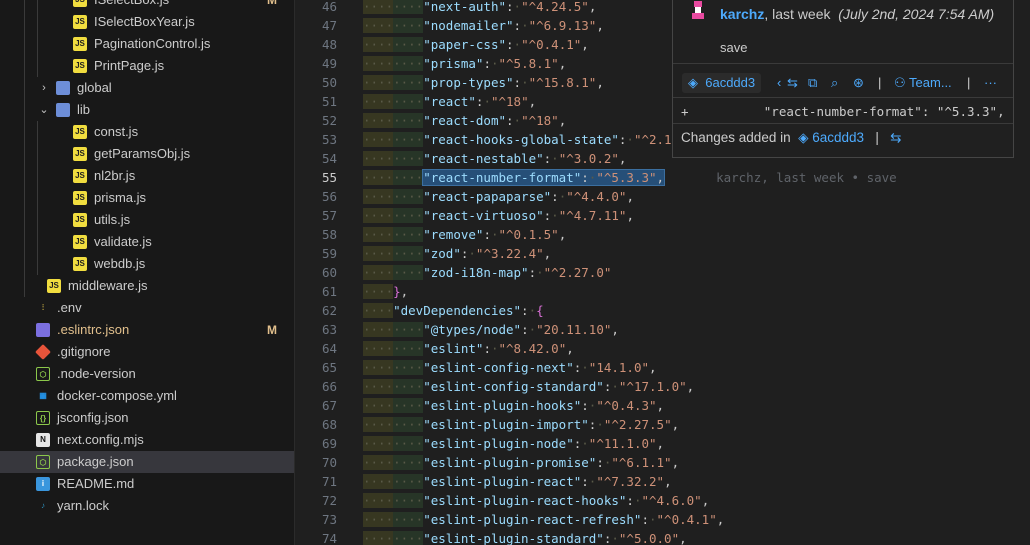 This screenshot has width=1030, height=545. I want to click on commit-author-link: karchz, so click(742, 14).